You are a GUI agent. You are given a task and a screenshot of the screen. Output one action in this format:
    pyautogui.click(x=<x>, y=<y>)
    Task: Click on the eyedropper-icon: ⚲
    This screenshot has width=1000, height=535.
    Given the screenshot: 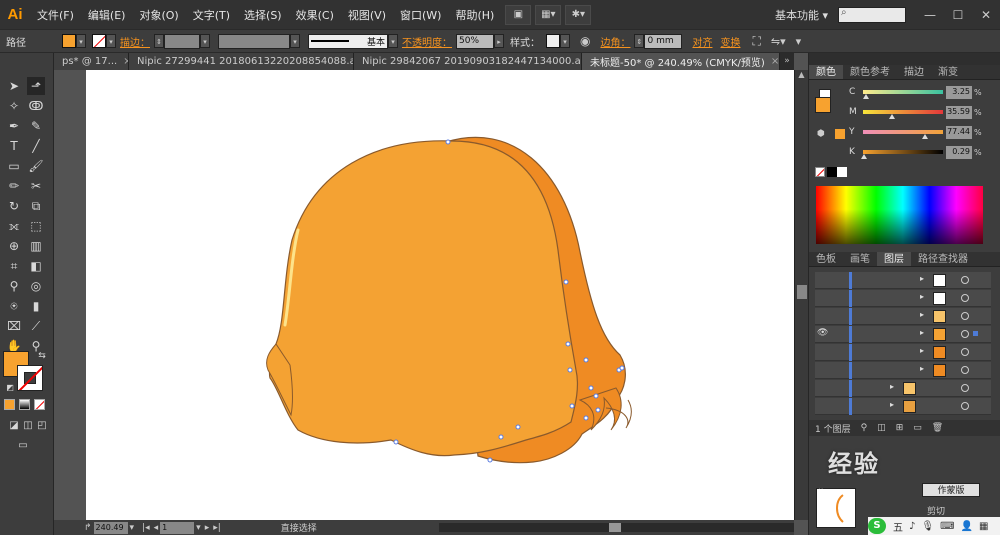 What is the action you would take?
    pyautogui.click(x=14, y=286)
    